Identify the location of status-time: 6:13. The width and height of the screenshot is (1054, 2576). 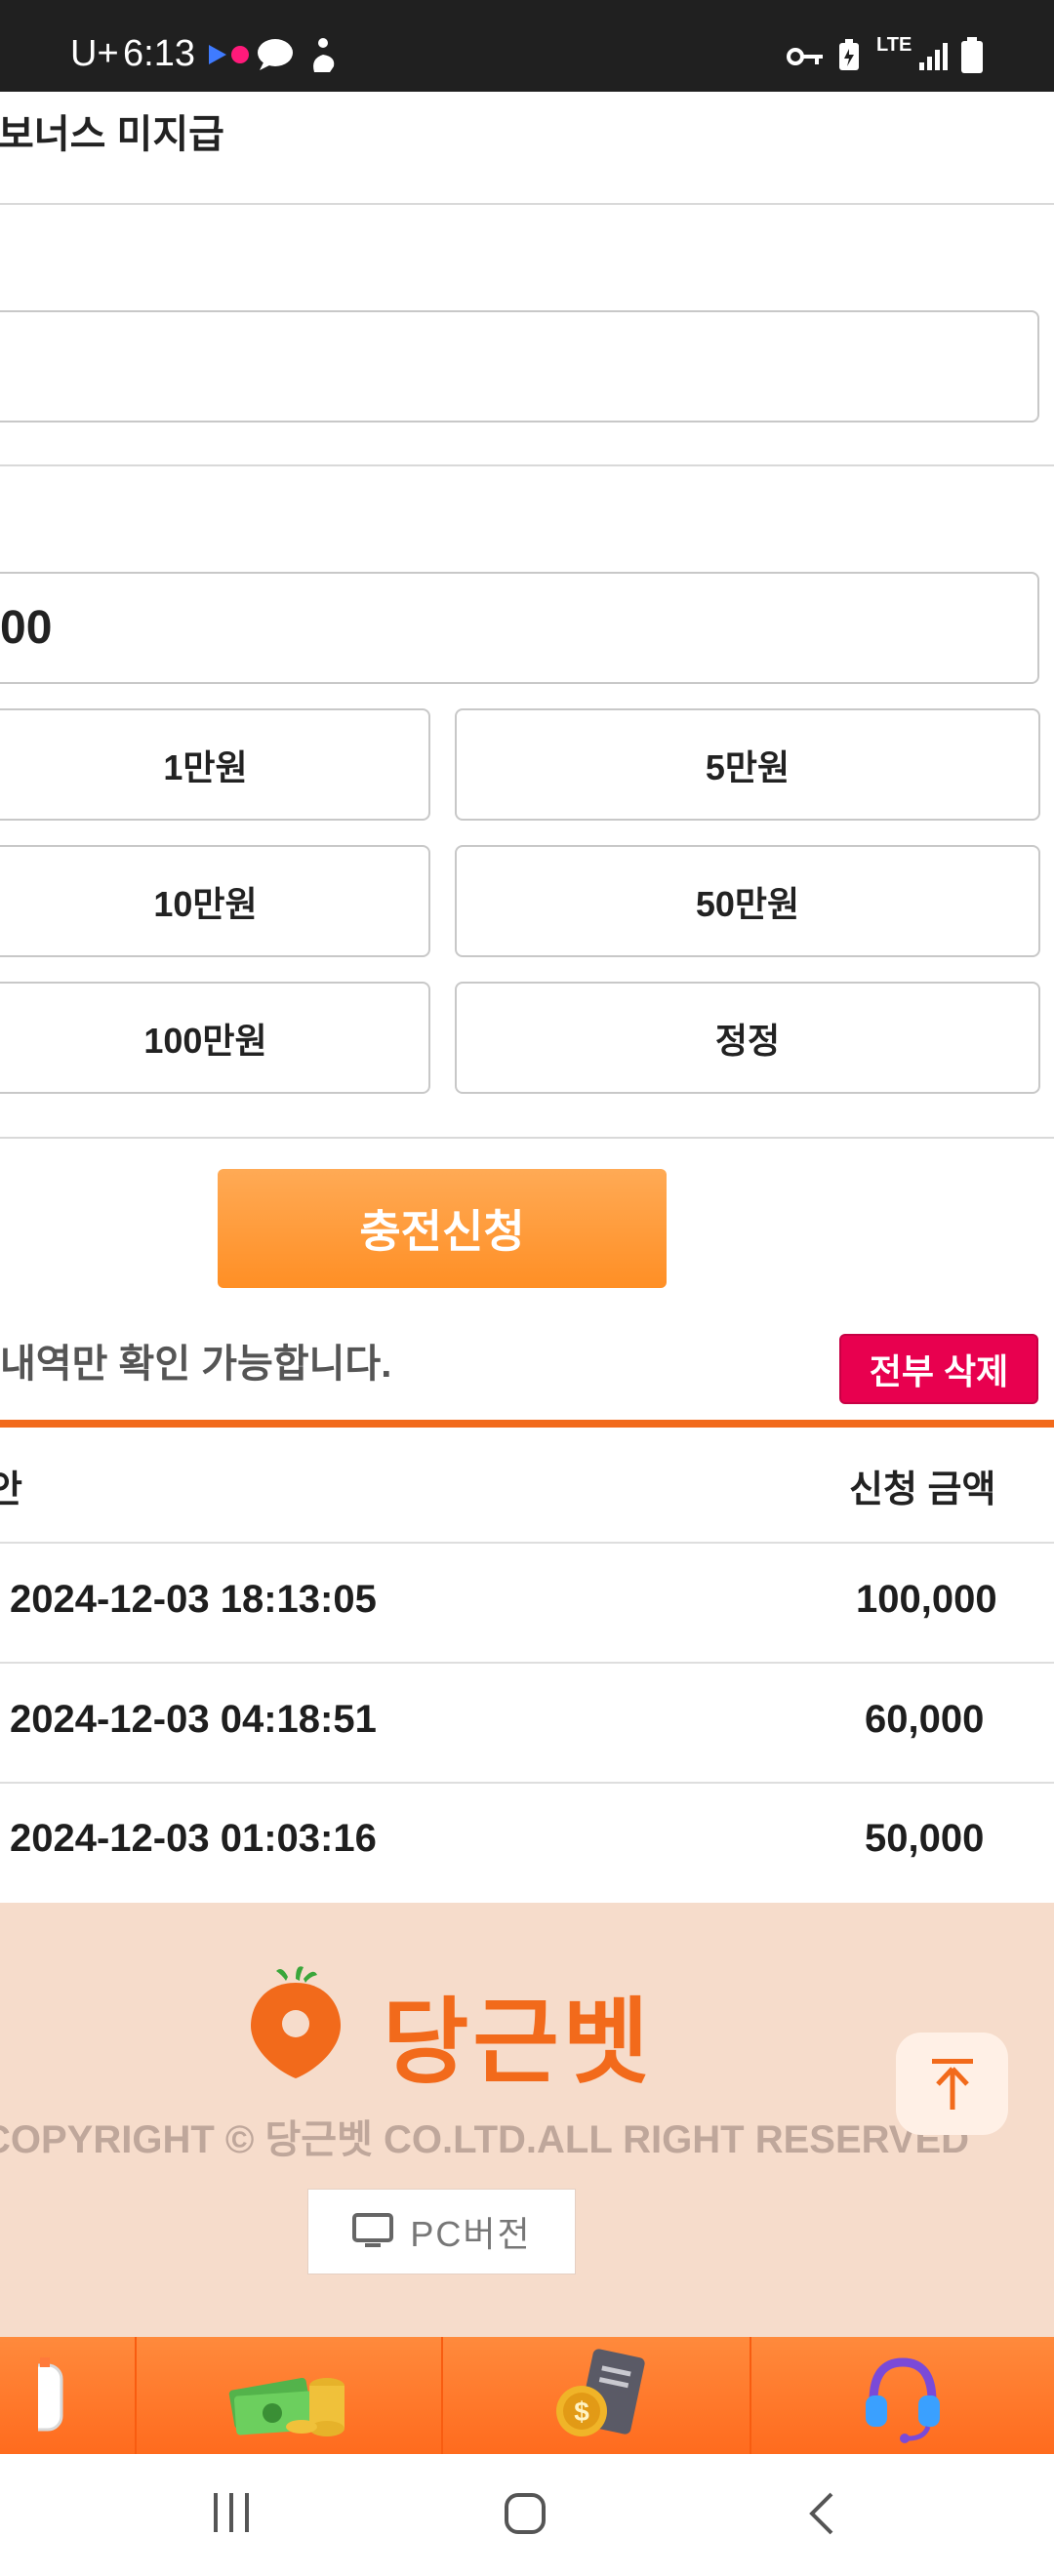
(159, 53).